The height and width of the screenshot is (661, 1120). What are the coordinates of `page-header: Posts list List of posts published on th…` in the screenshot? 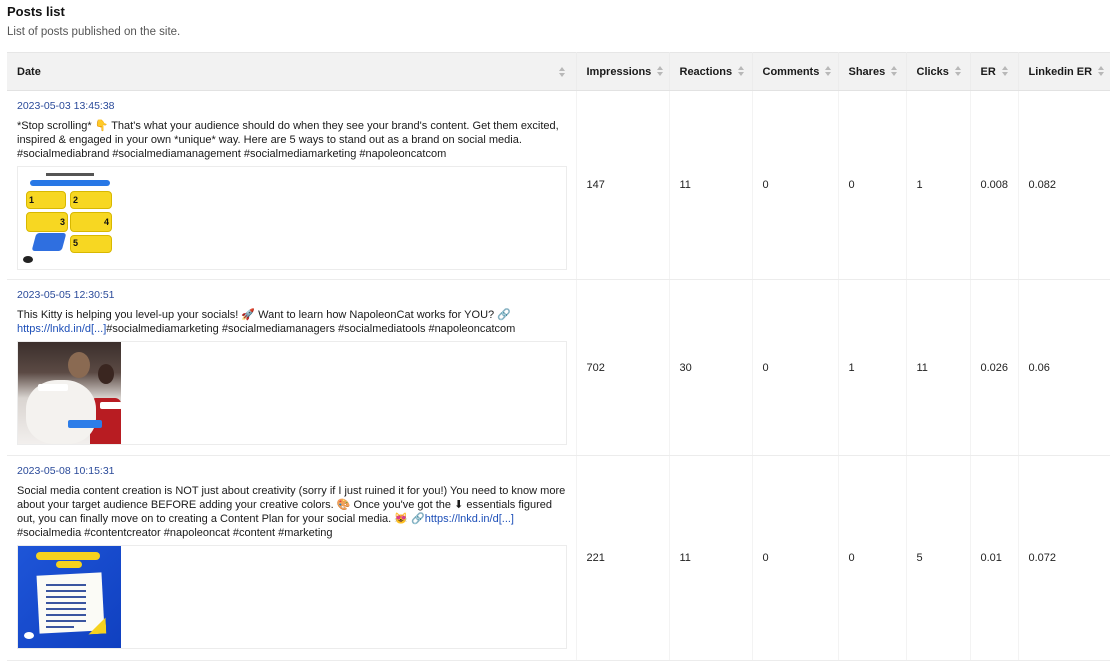 It's located at (560, 19).